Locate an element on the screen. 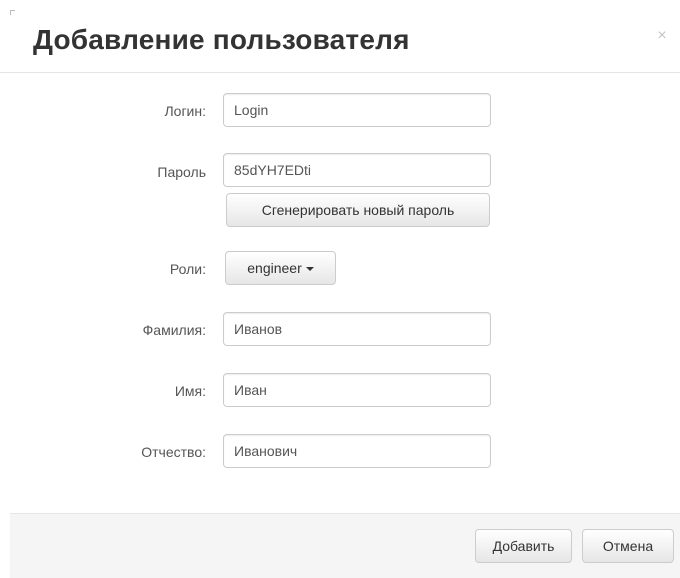  dialog-footer: Добавить Отмена is located at coordinates (345, 545).